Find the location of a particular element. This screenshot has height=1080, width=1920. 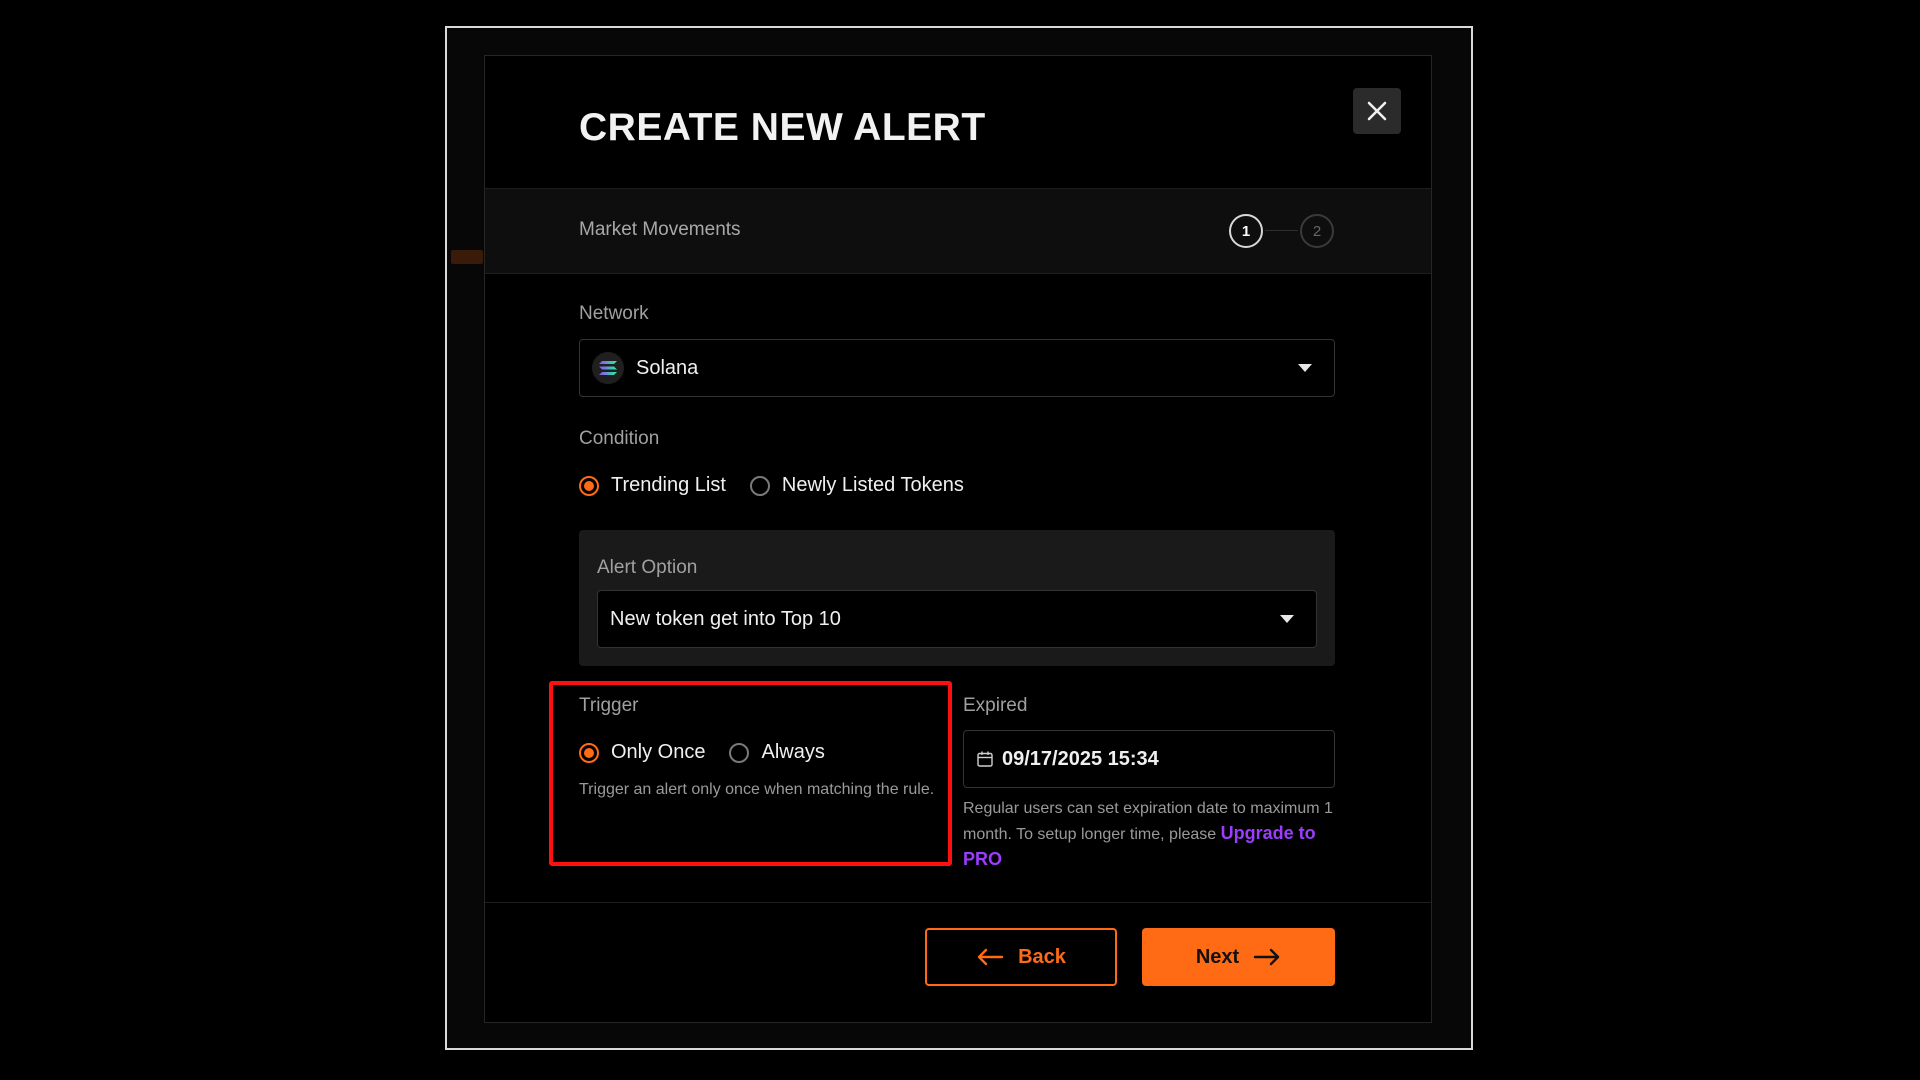

trigger-label: Trigger is located at coordinates (609, 705).